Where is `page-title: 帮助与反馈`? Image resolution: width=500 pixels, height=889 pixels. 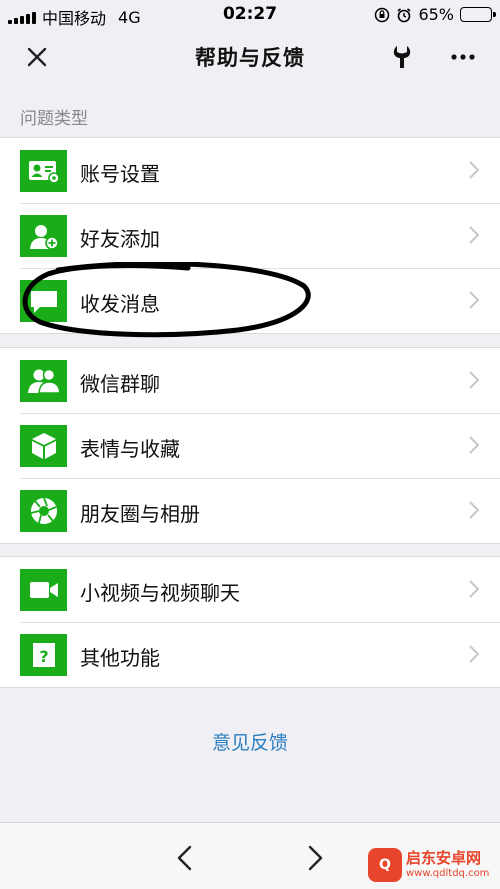 page-title: 帮助与反馈 is located at coordinates (250, 58).